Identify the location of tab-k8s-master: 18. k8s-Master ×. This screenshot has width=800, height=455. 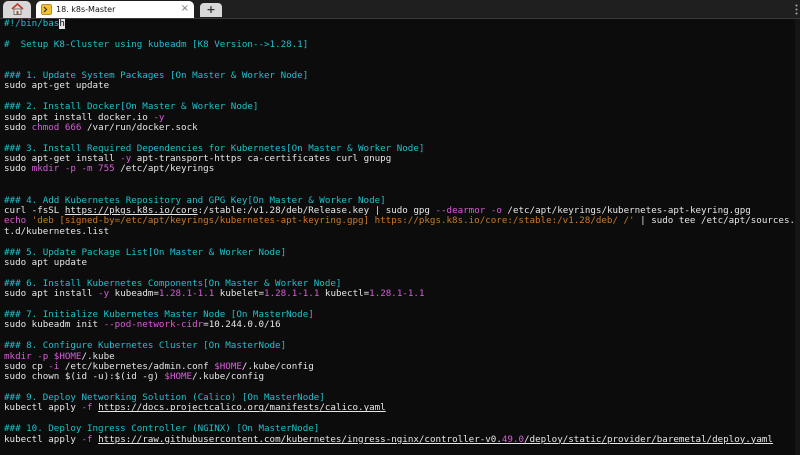
(115, 9).